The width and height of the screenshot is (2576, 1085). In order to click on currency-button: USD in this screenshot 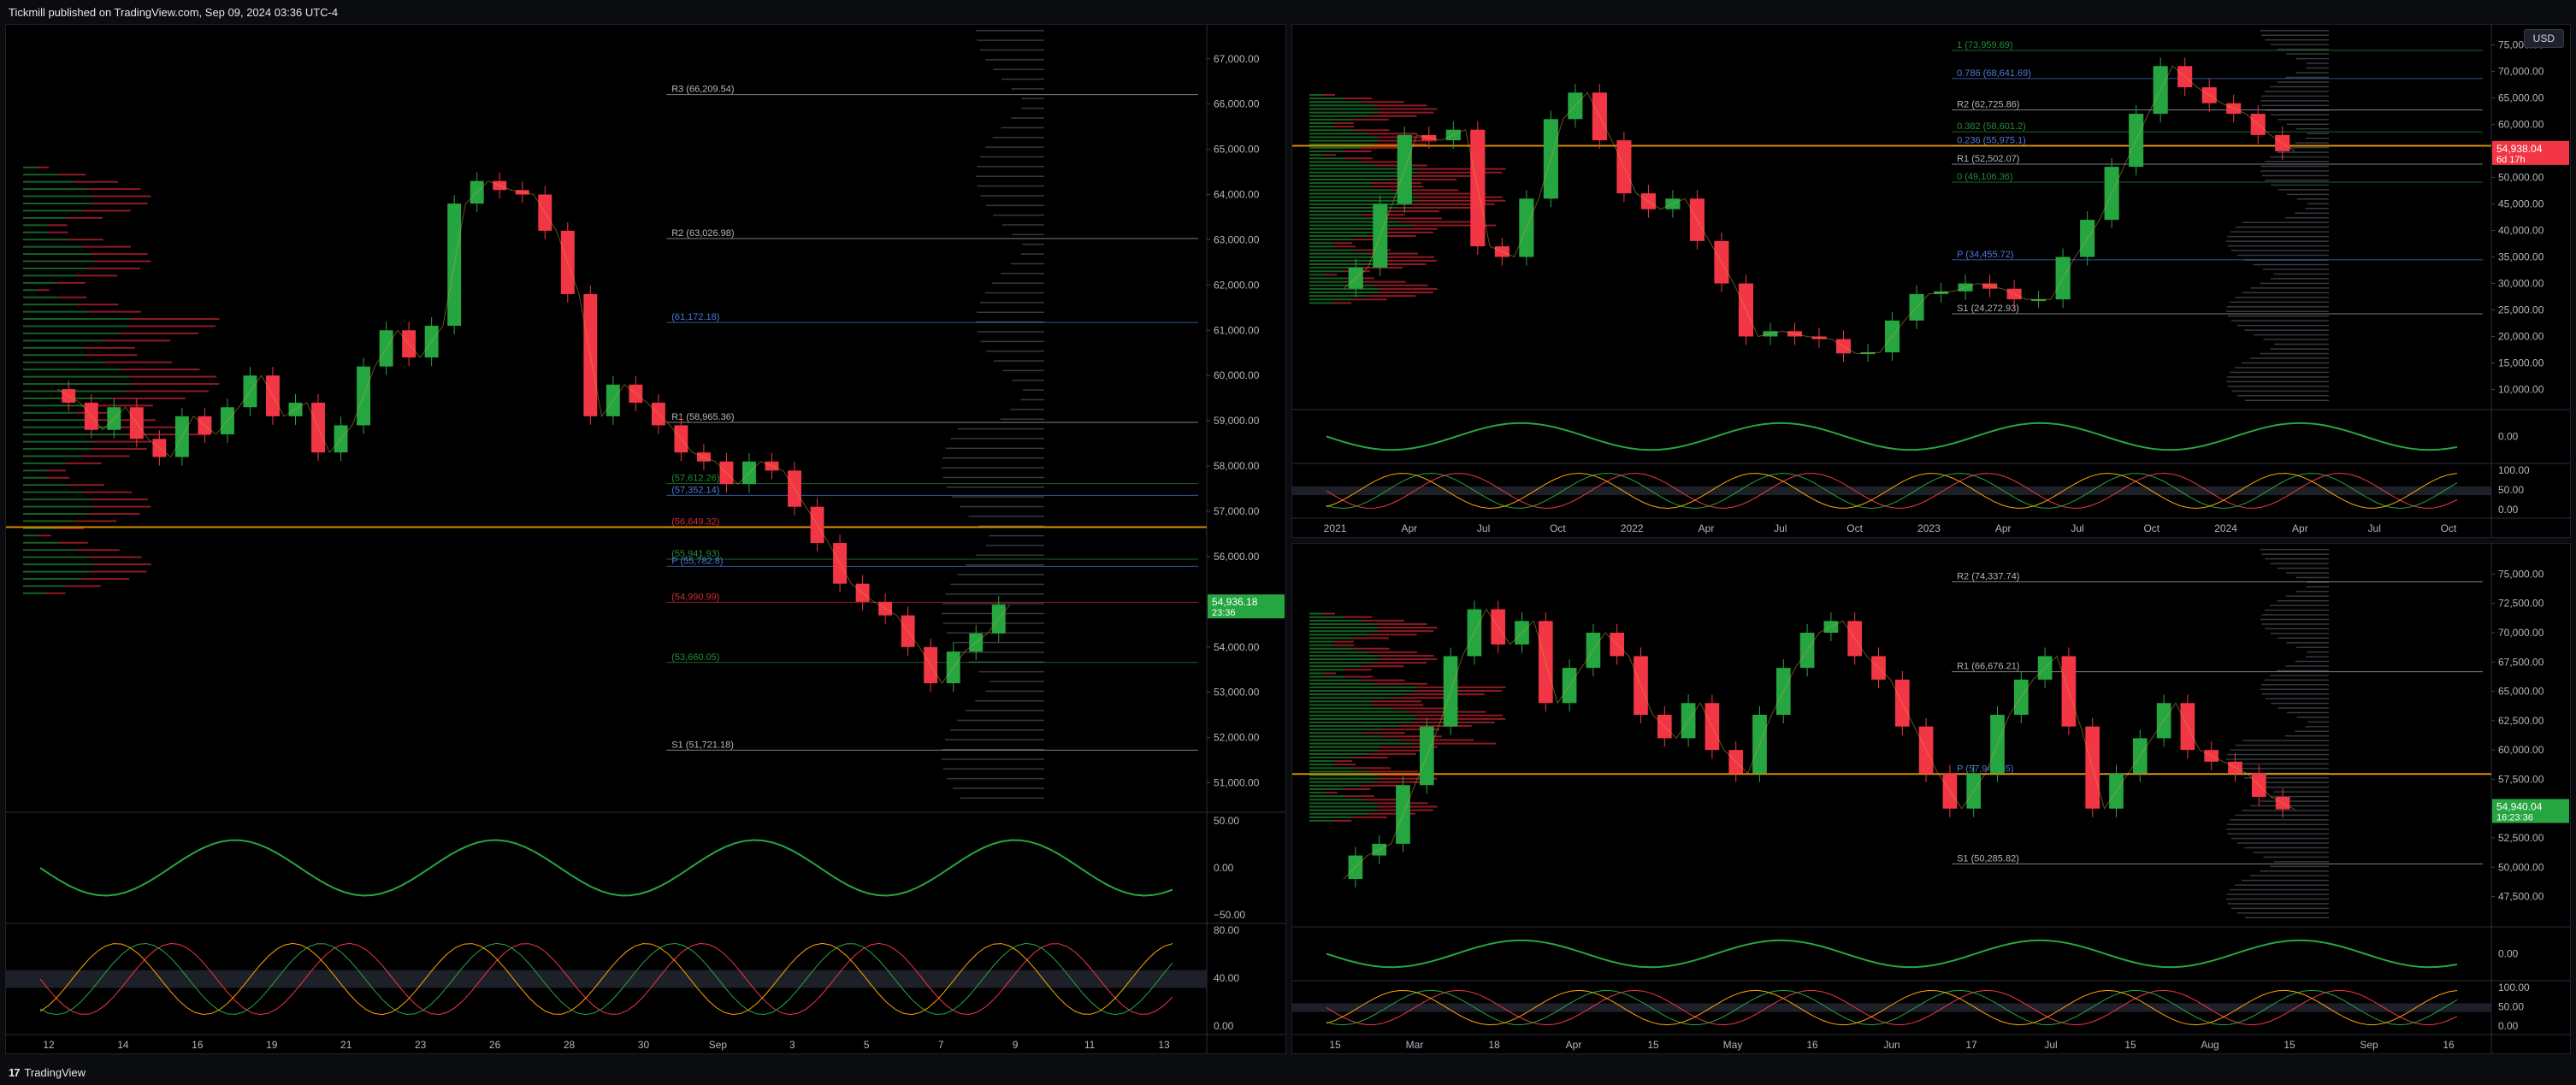, I will do `click(2543, 38)`.